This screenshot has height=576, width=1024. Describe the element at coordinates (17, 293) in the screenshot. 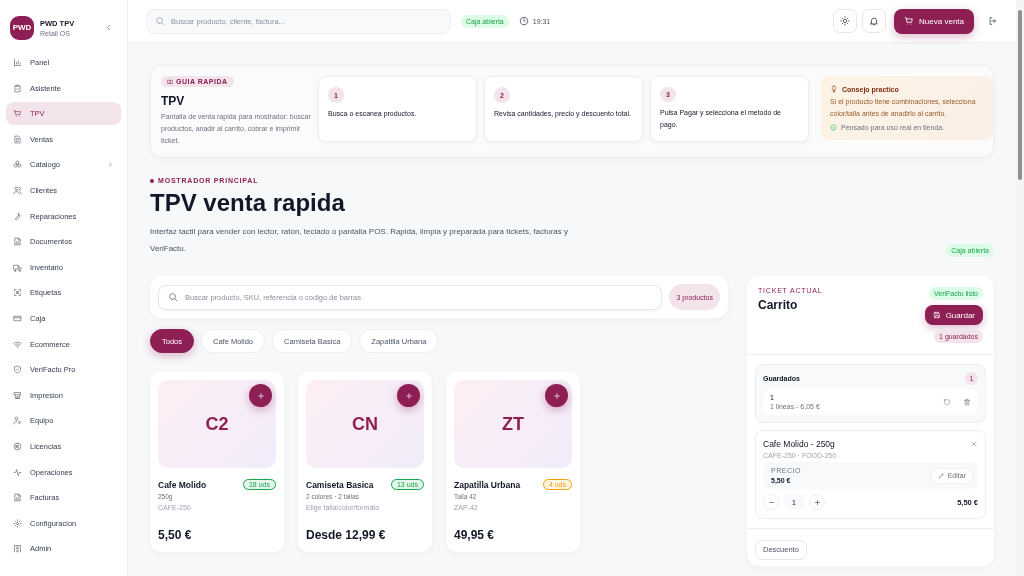

I see `scan-icon` at that location.